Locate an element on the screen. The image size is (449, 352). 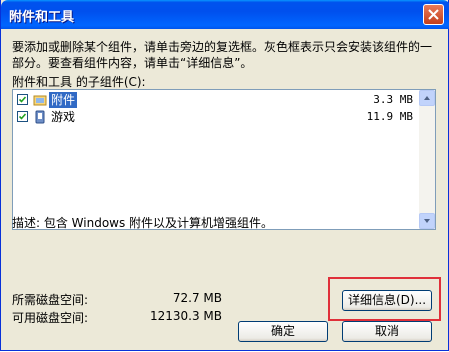
required-space-value: 72.7 MB is located at coordinates (197, 298).